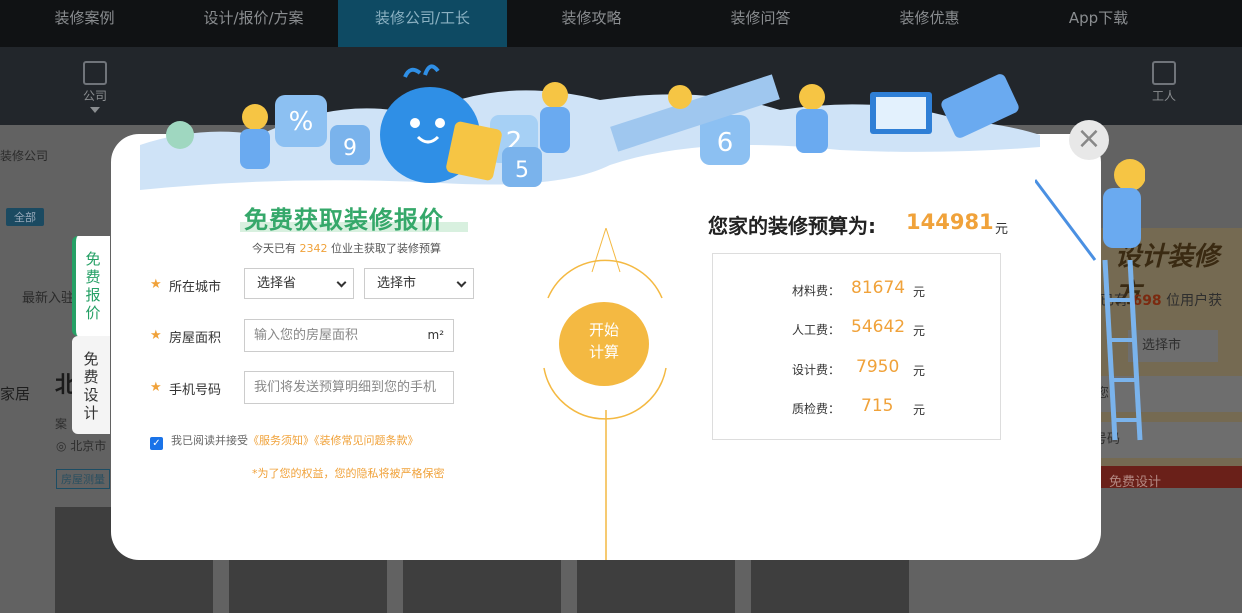 The image size is (1242, 613). Describe the element at coordinates (1098, 23) in the screenshot. I see `nav-item-app-download: App下载` at that location.